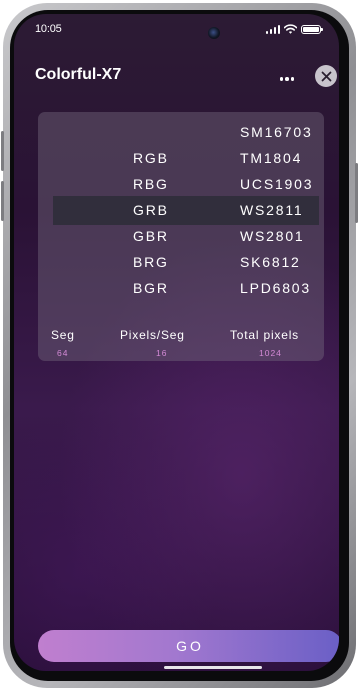  What do you see at coordinates (270, 353) in the screenshot?
I see `total-pixels-value: 1024` at bounding box center [270, 353].